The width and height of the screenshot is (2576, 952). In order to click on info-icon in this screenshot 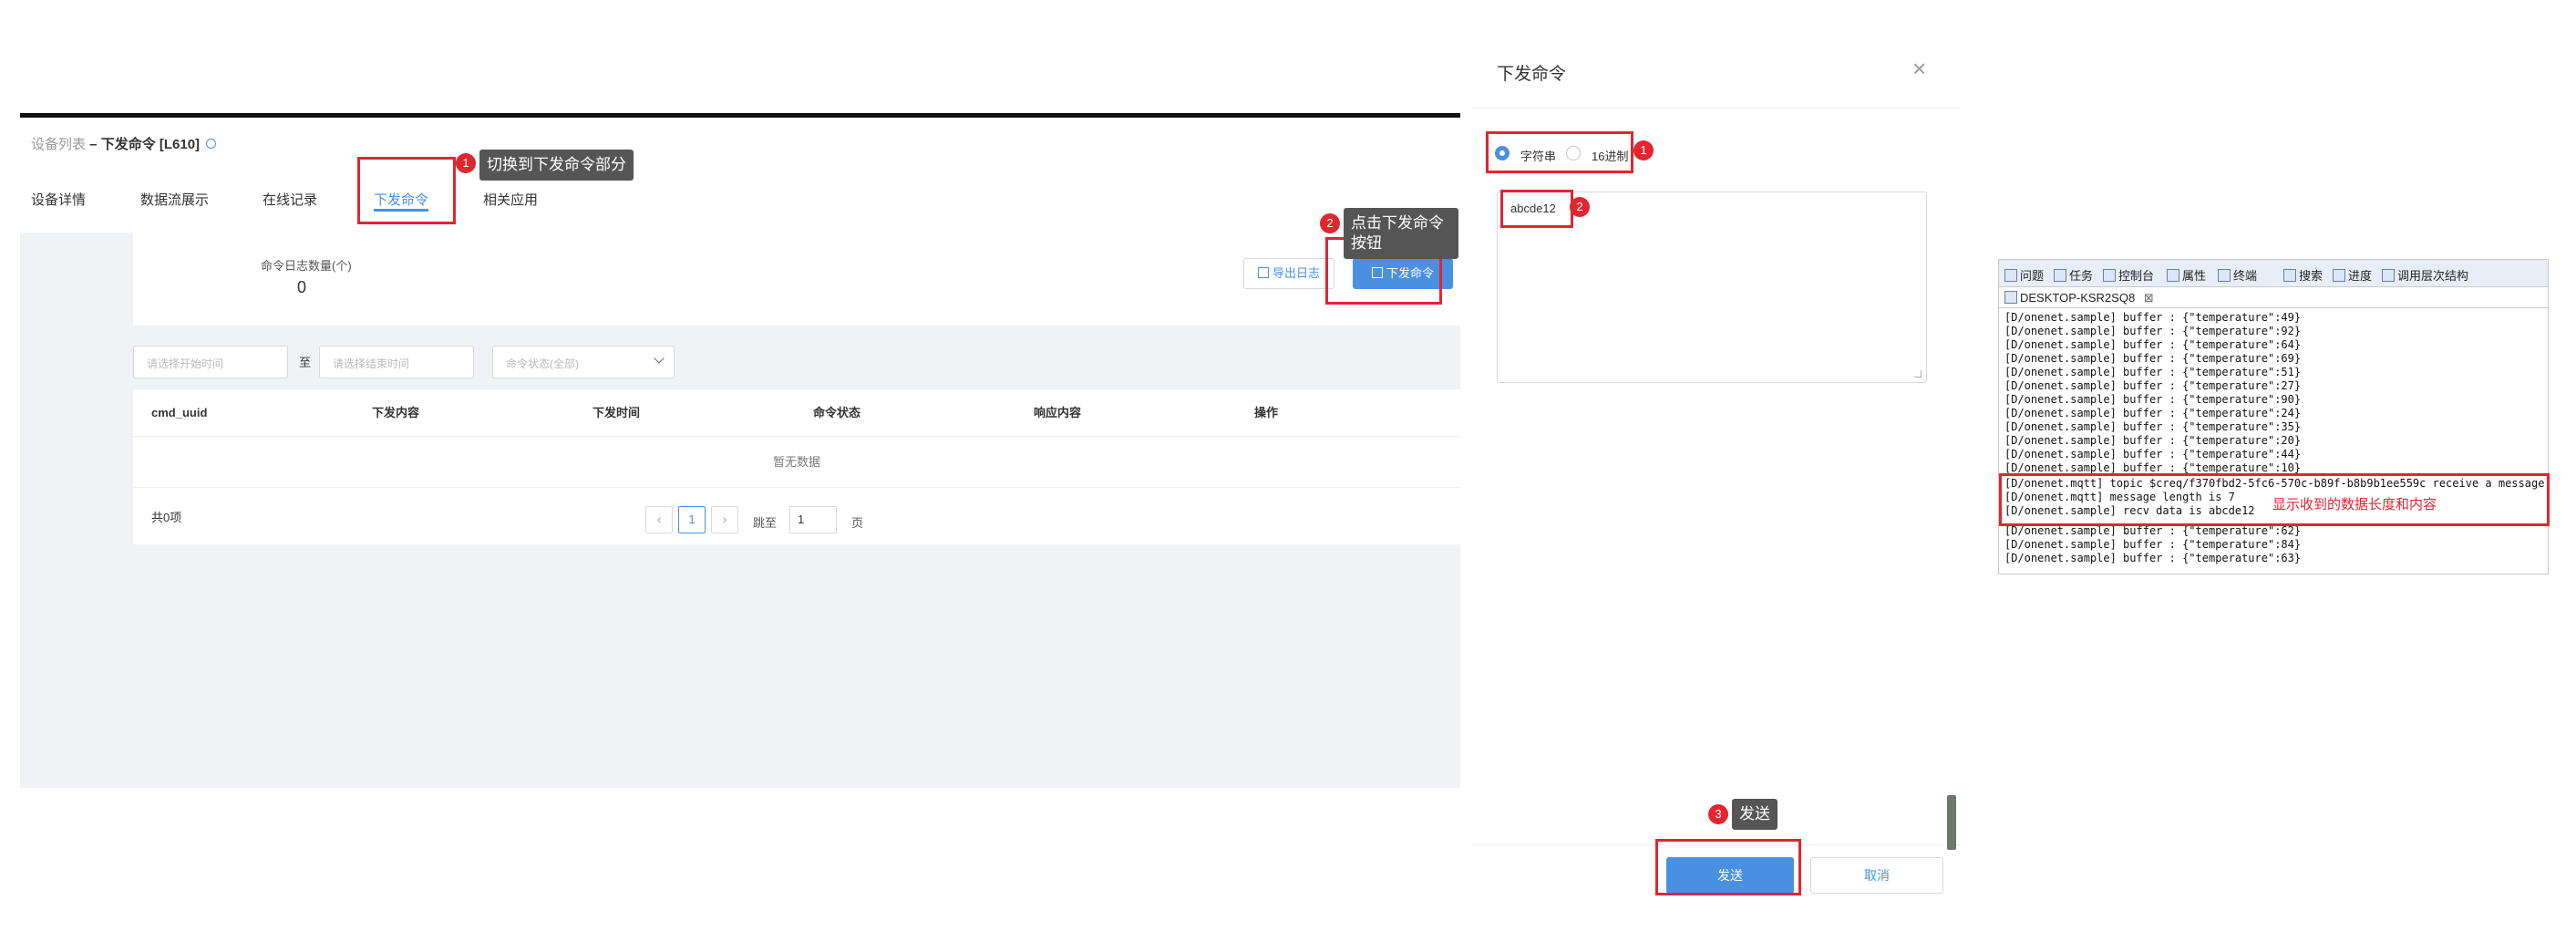, I will do `click(211, 144)`.